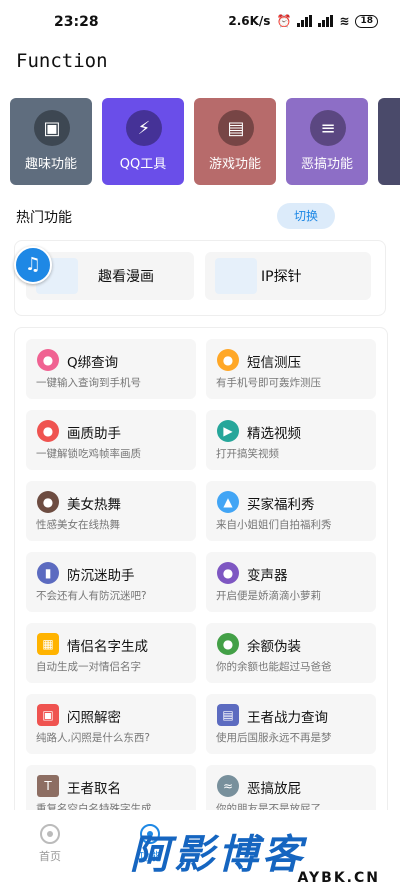  I want to click on feature-subtitle: 使用后国服永远不再是梦, so click(274, 738).